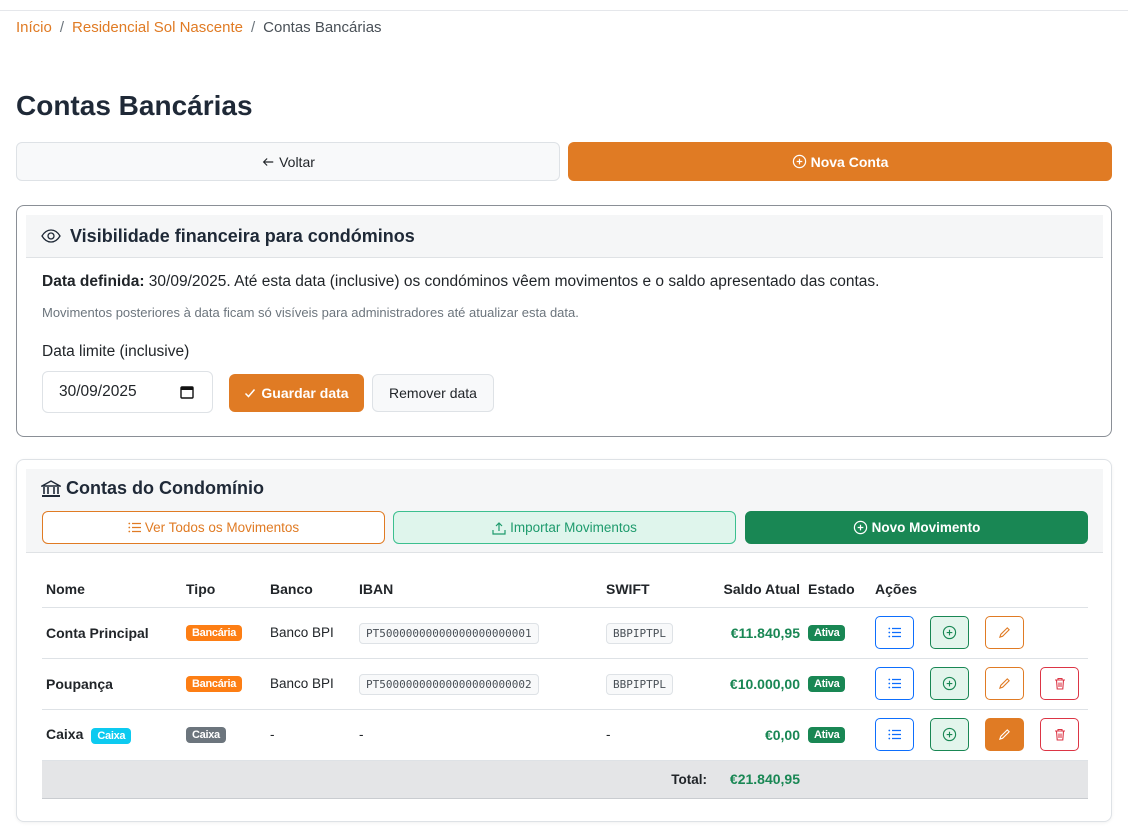 The image size is (1128, 837). I want to click on account-balance-cell: €0,00, so click(757, 735).